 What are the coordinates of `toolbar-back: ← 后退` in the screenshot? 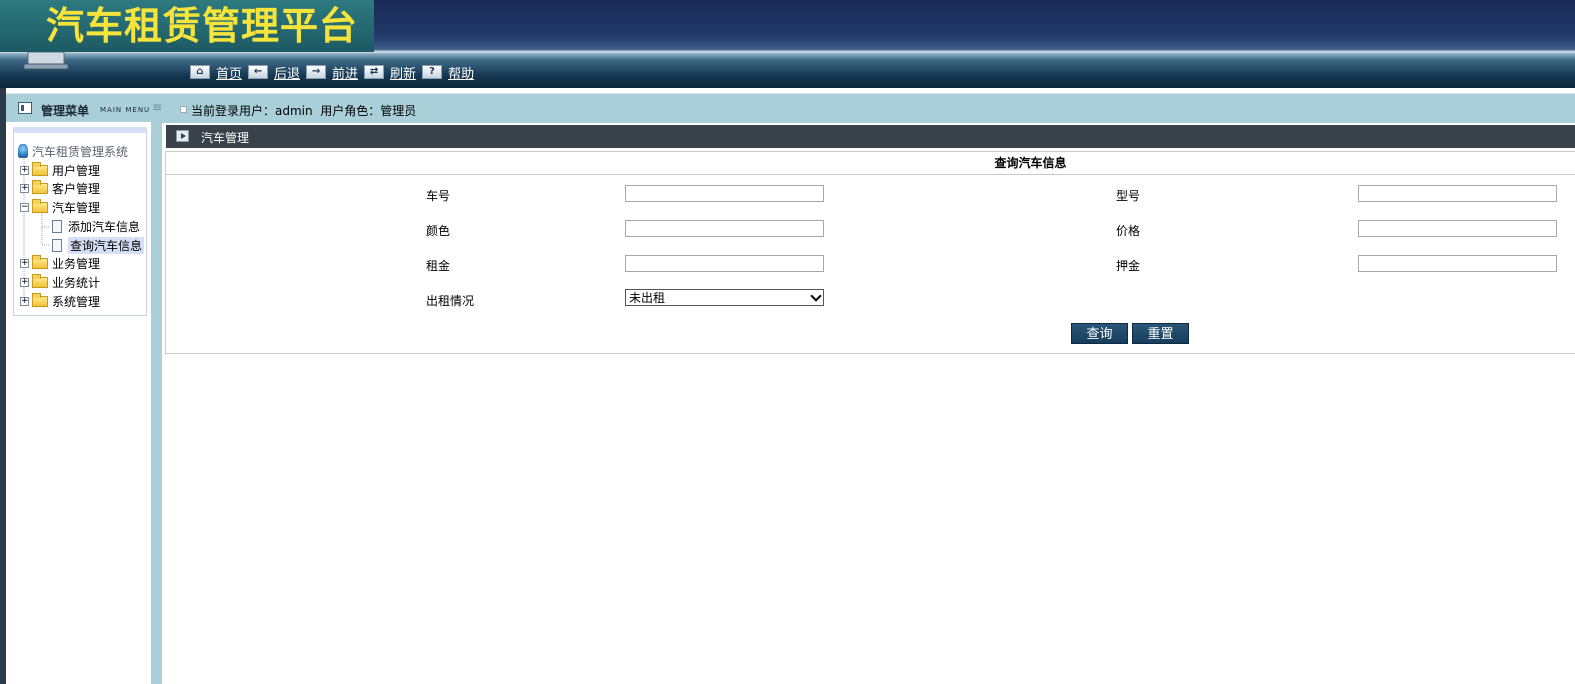 It's located at (274, 72).